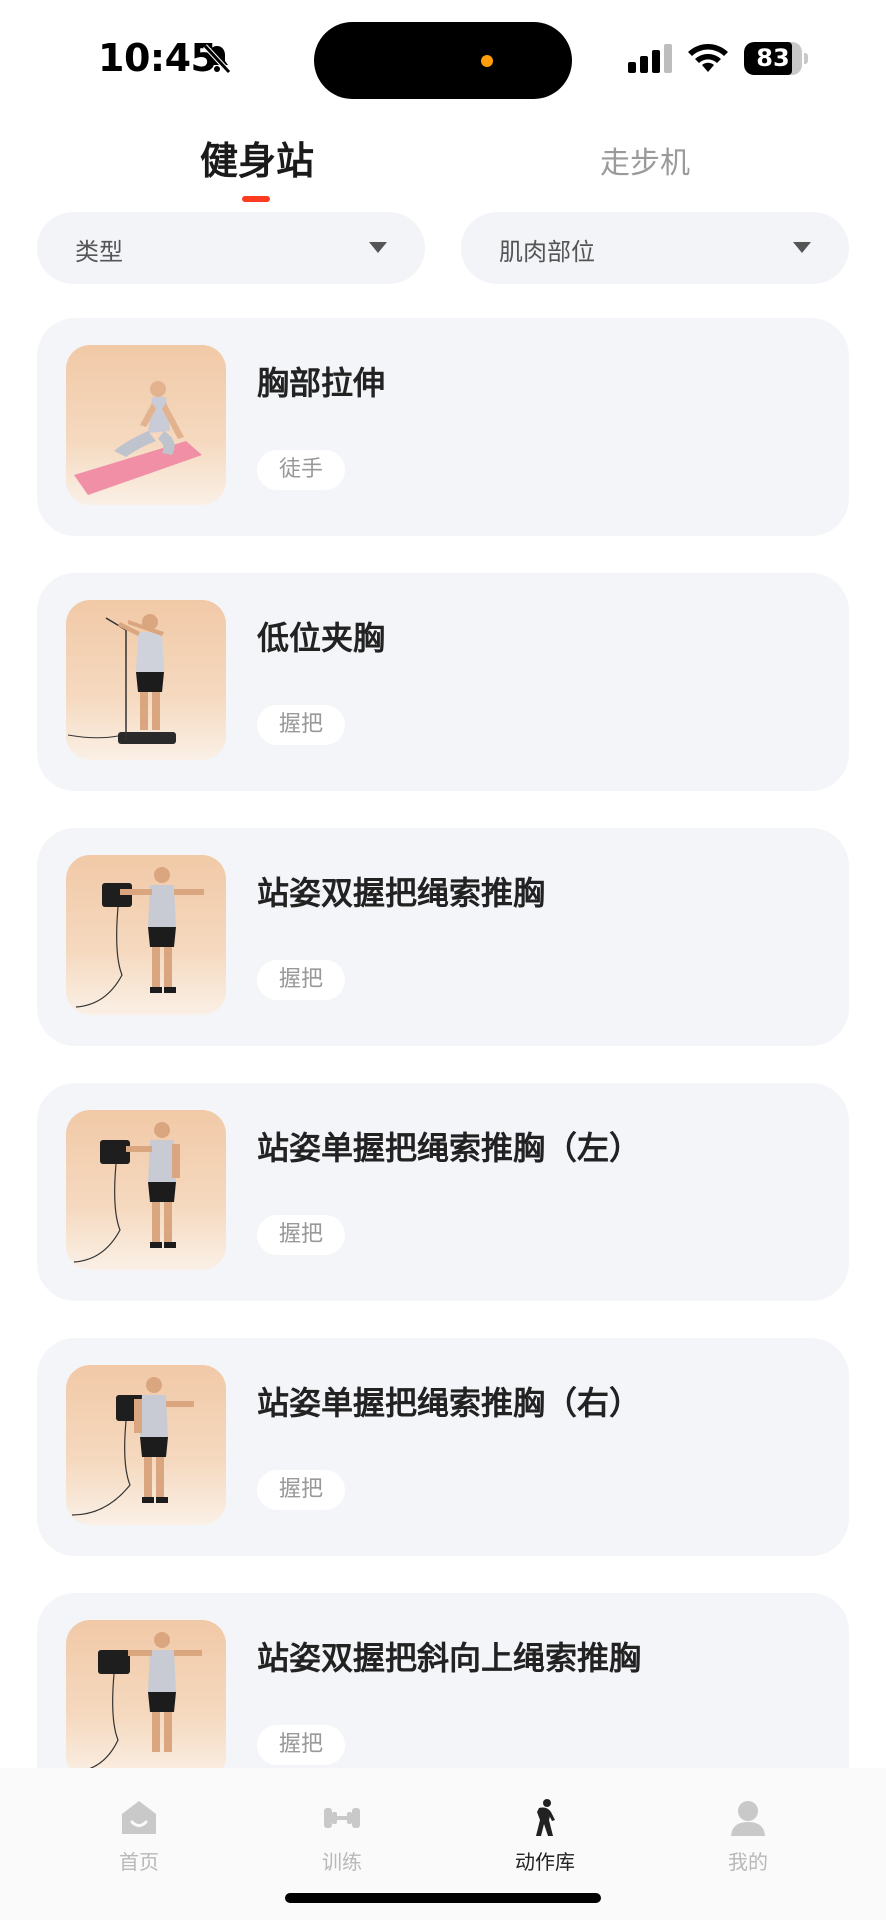 The height and width of the screenshot is (1920, 886). What do you see at coordinates (650, 58) in the screenshot?
I see `cellular-signal-icon` at bounding box center [650, 58].